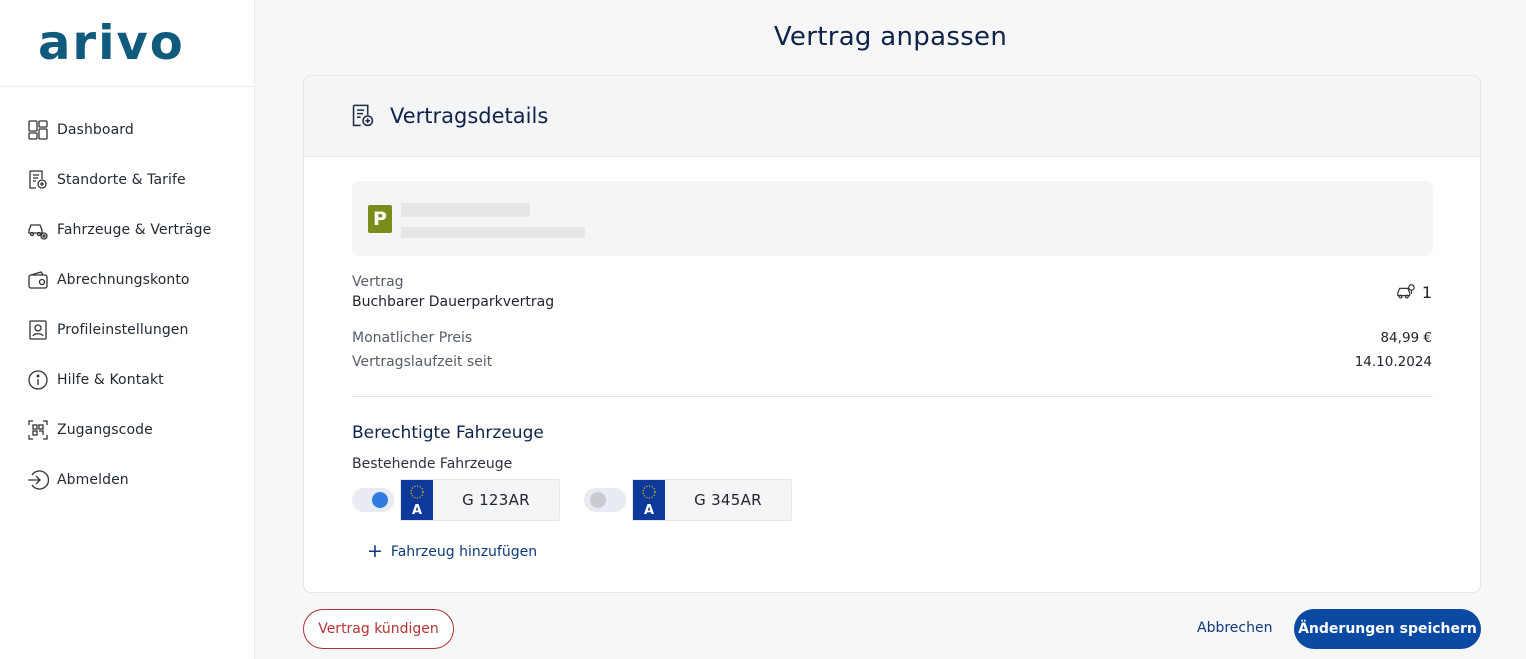 The width and height of the screenshot is (1526, 659). I want to click on save-changes-button: Änderungen speichern, so click(1387, 629).